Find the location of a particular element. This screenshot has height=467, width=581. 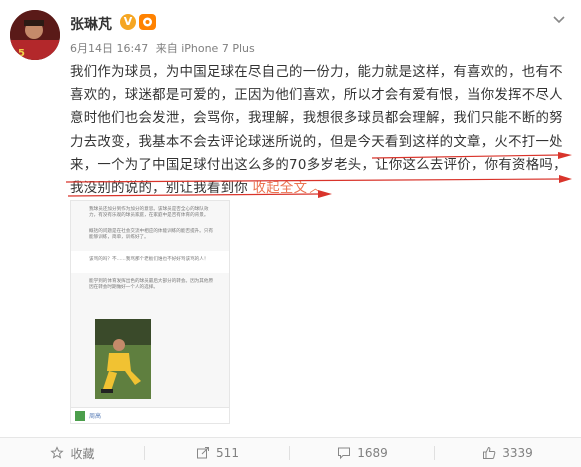

chevron-down-icon is located at coordinates (559, 19).